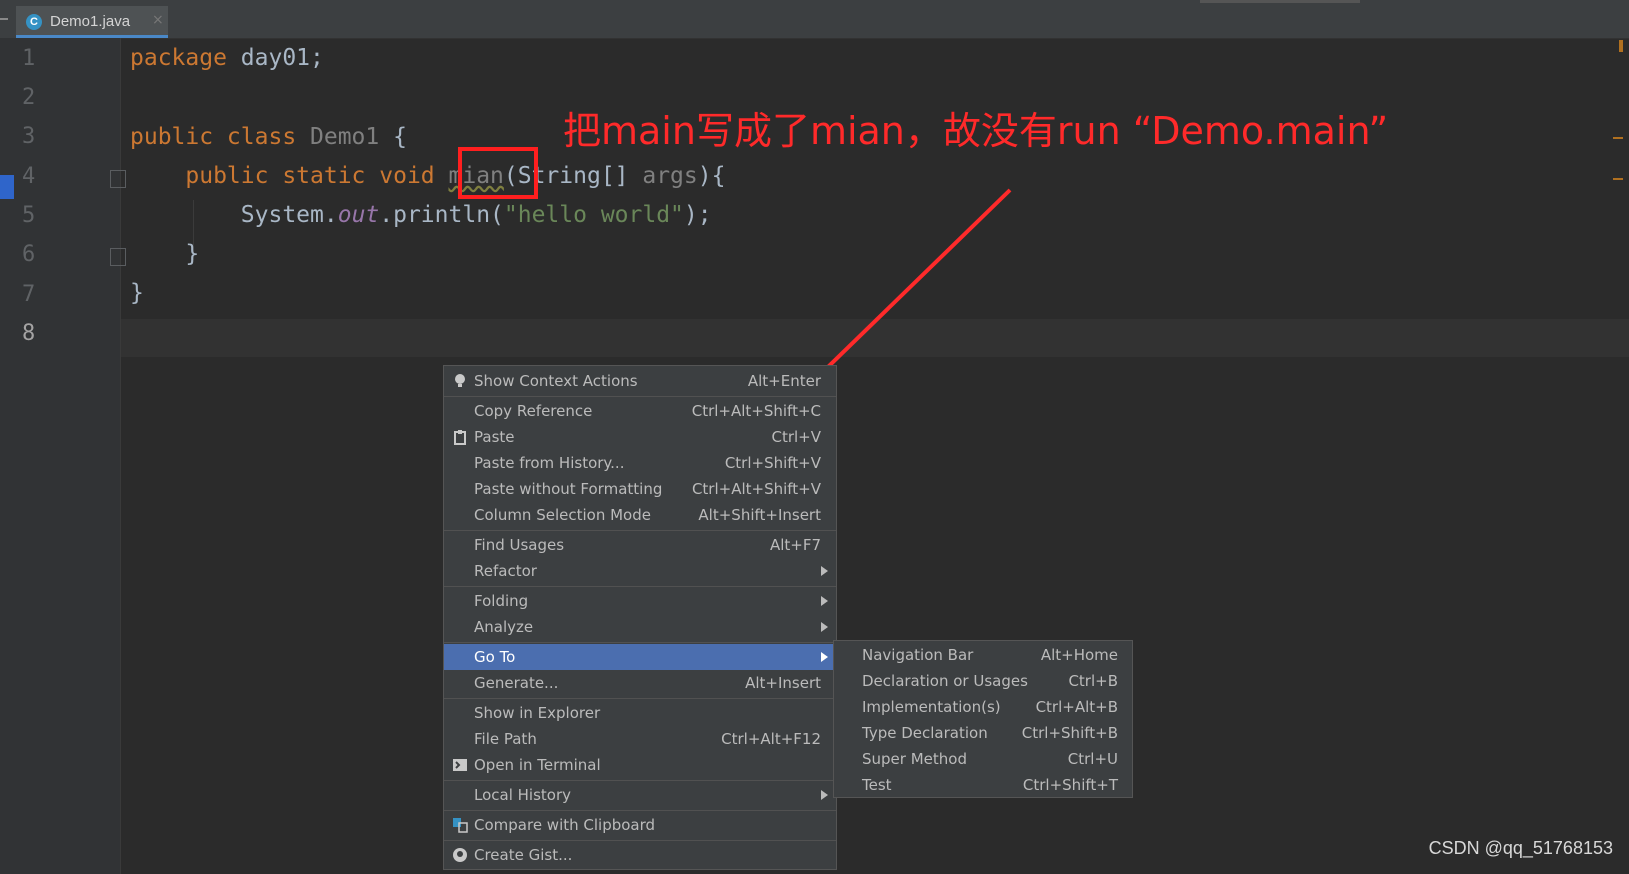 The height and width of the screenshot is (874, 1629). I want to click on terminal-icon, so click(460, 765).